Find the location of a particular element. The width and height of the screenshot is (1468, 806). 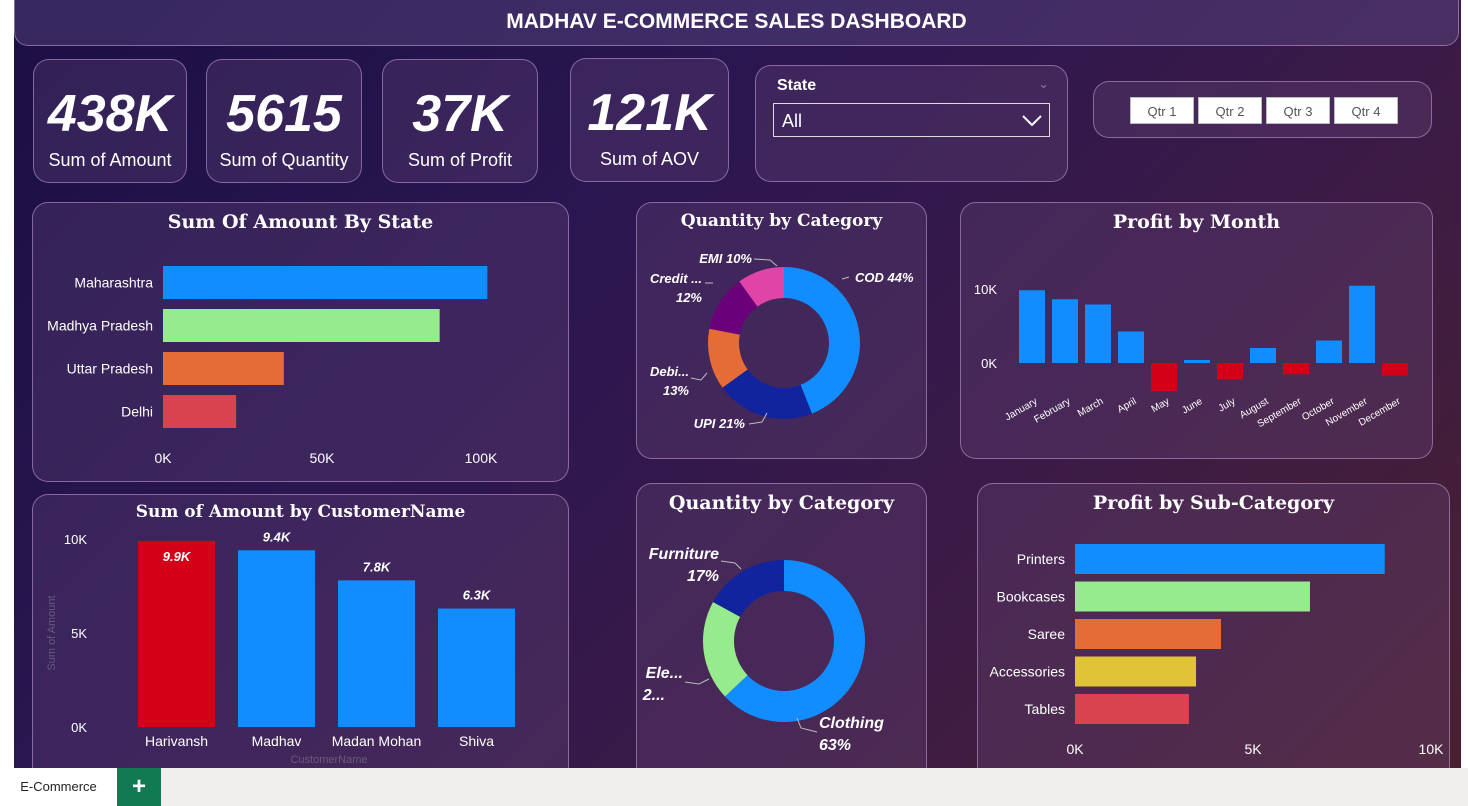

x-axis-title: CustomerName is located at coordinates (328, 760).